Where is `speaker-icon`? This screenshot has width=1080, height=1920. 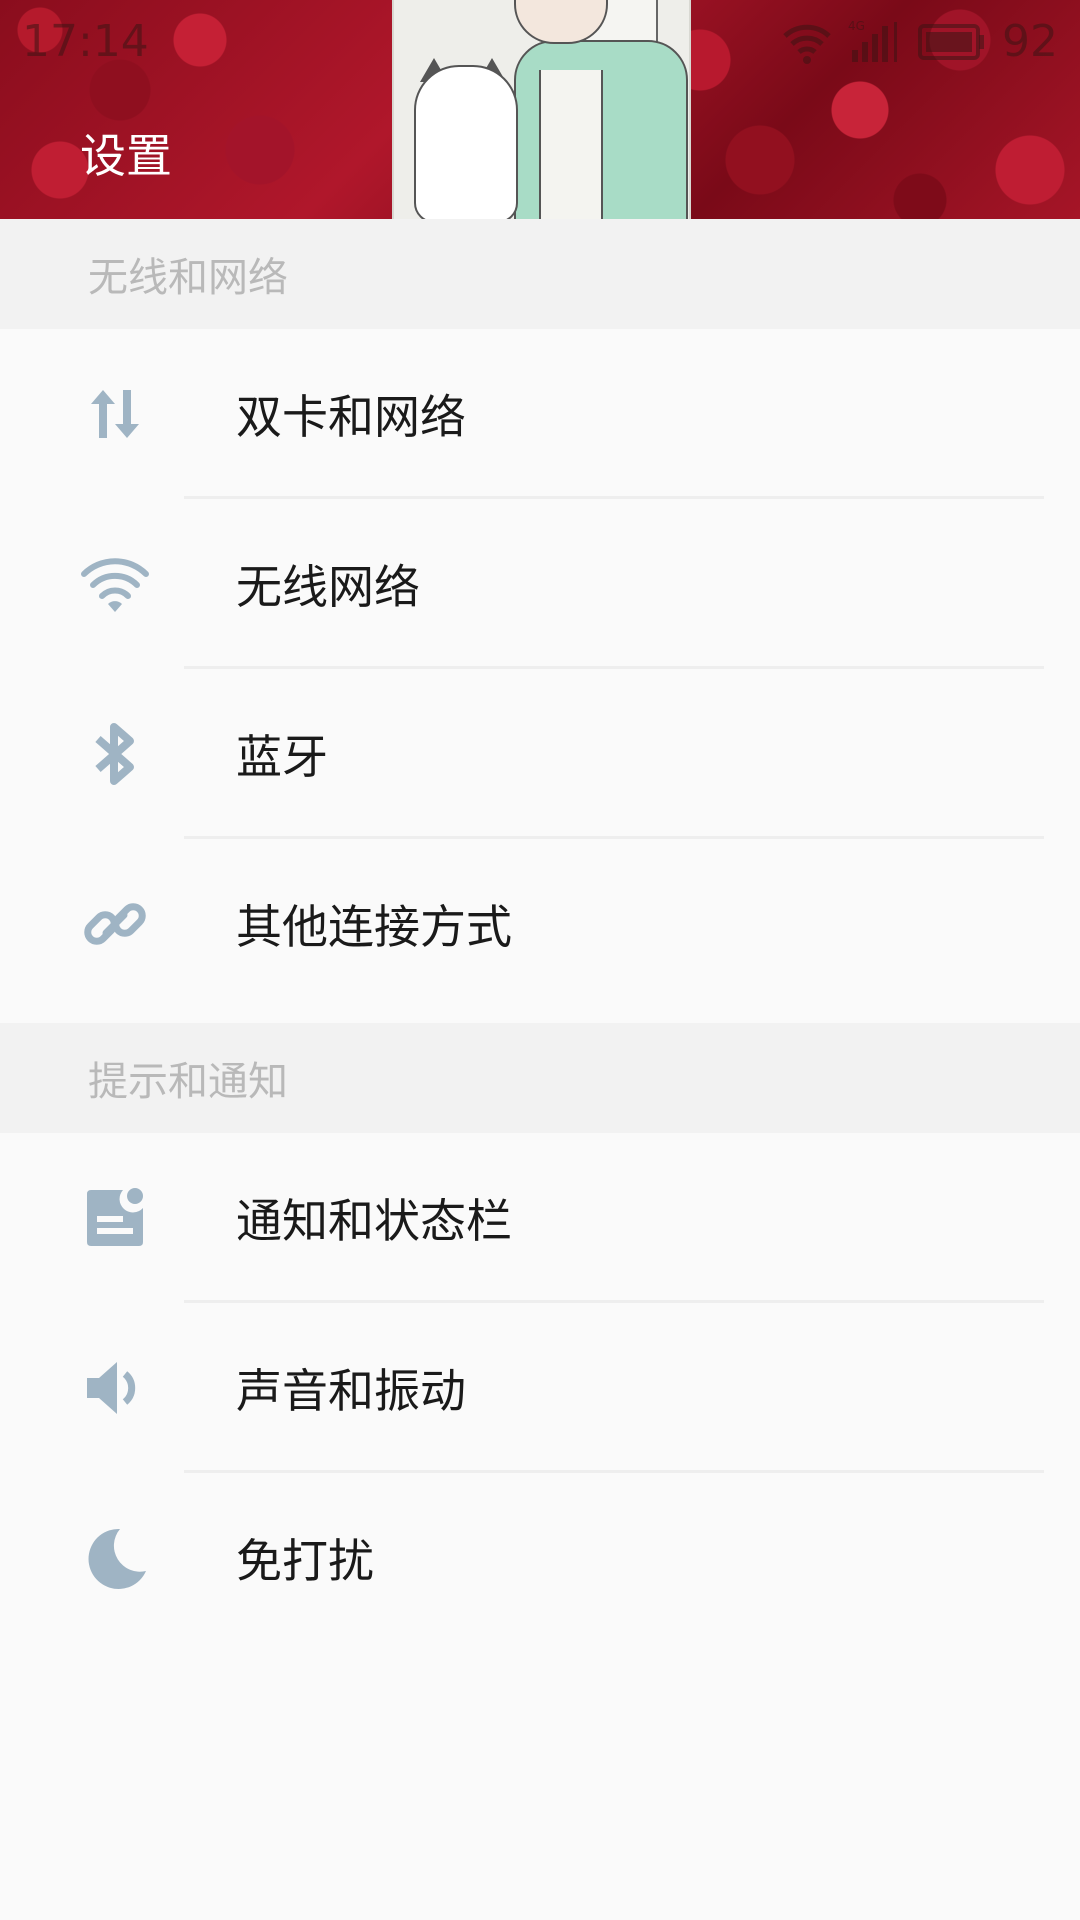
speaker-icon is located at coordinates (115, 1388).